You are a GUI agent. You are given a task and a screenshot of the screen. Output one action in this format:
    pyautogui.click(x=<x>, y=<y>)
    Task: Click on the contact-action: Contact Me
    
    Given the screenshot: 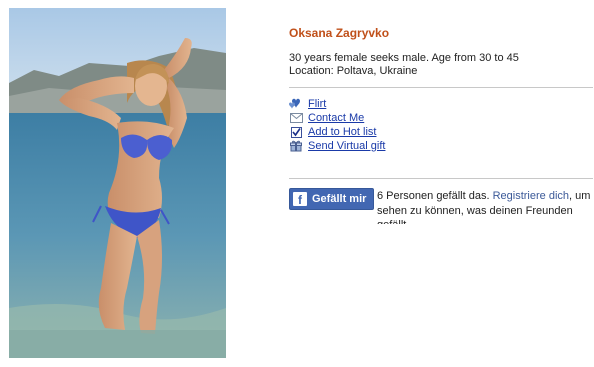 What is the action you would take?
    pyautogui.click(x=337, y=118)
    